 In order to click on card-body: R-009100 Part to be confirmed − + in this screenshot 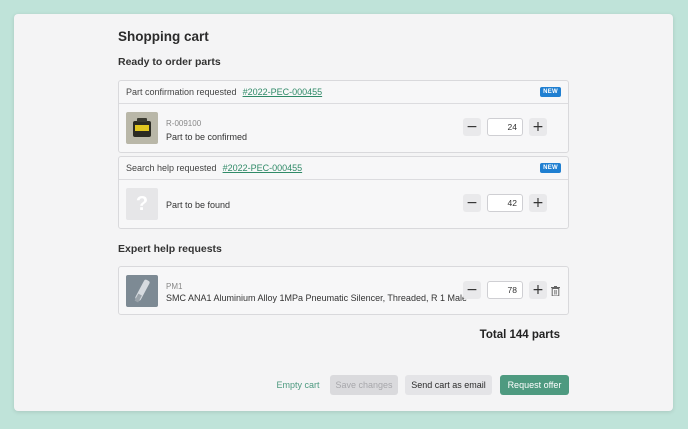, I will do `click(343, 128)`.